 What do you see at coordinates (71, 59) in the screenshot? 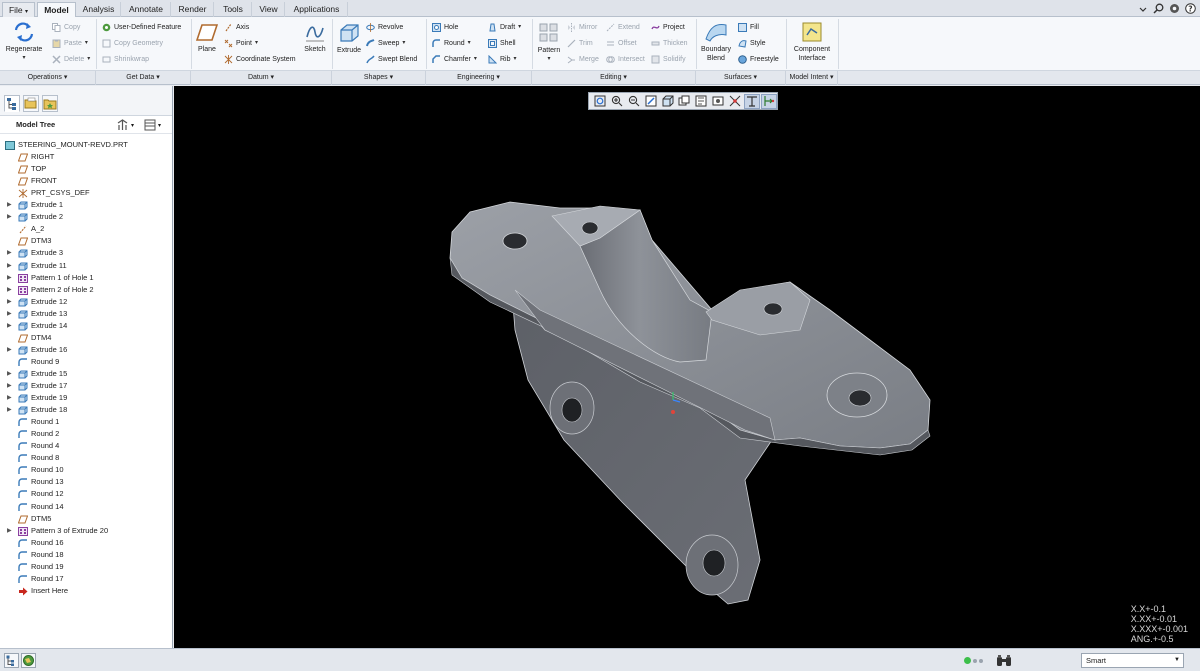
I see `delete-button: Delete ▾` at bounding box center [71, 59].